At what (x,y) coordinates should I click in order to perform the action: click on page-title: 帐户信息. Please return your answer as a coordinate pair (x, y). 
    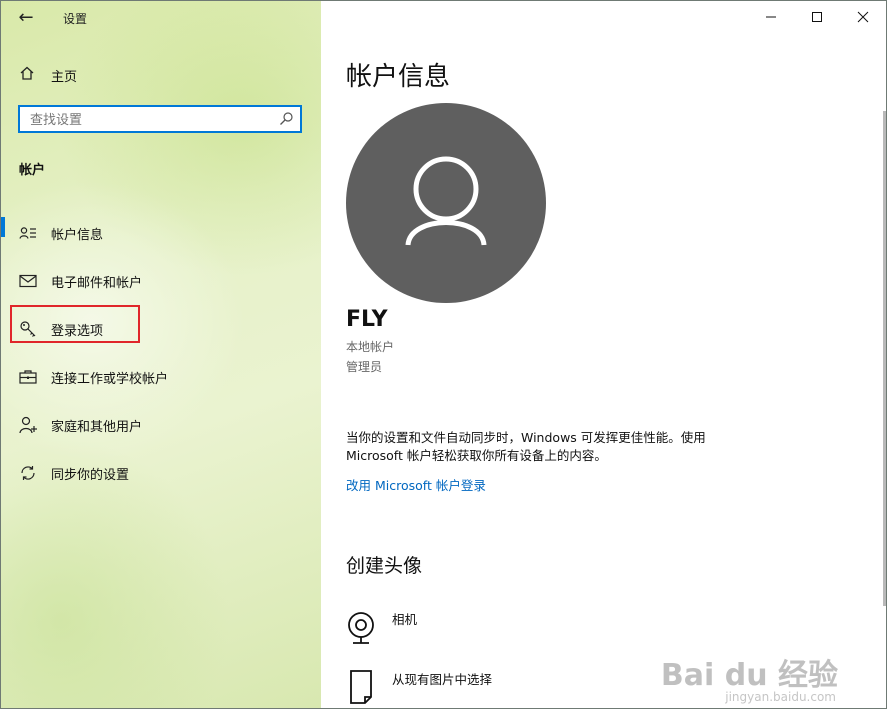
    Looking at the image, I should click on (398, 77).